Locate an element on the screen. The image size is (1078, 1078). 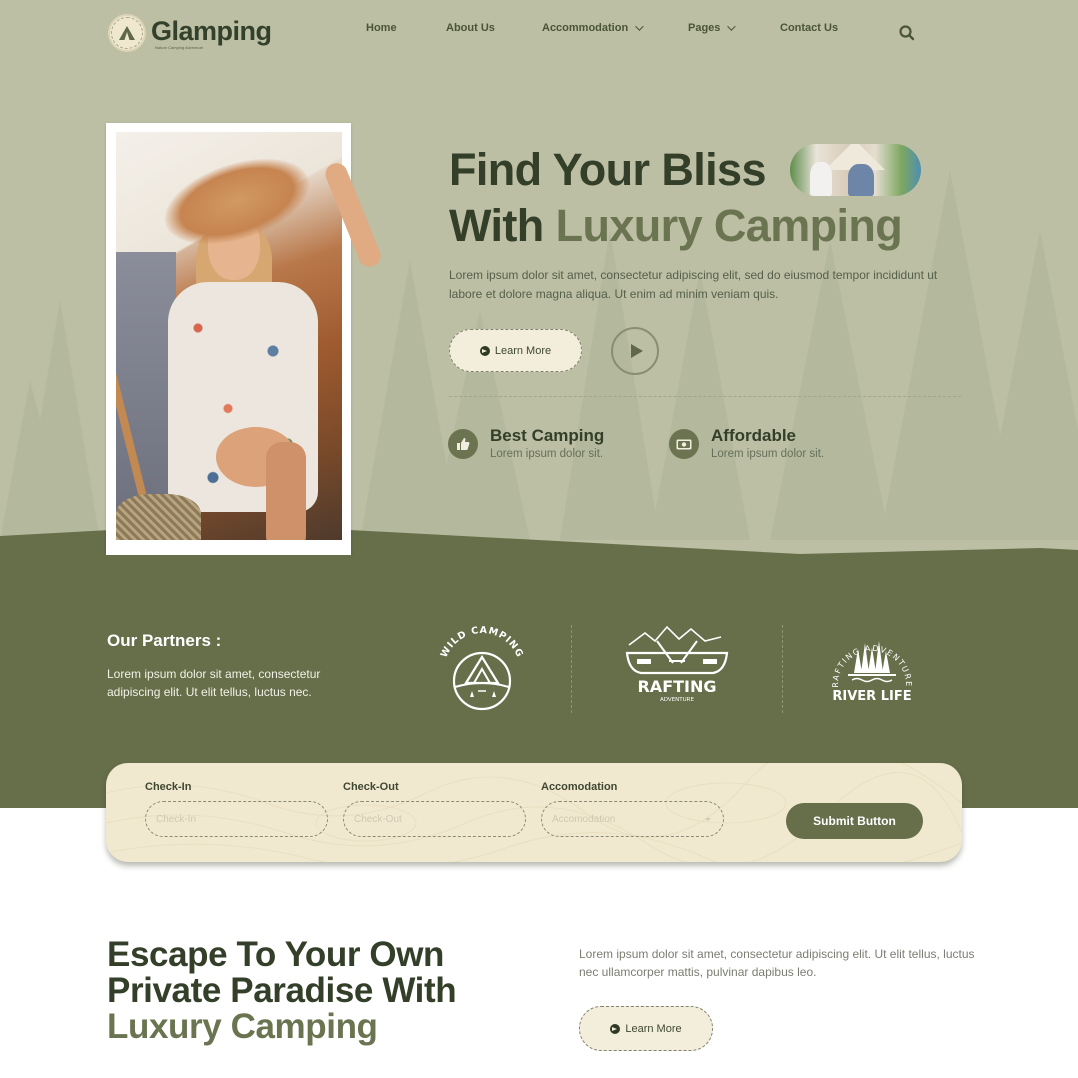
accomodation-select: Accomodation is located at coordinates (632, 819).